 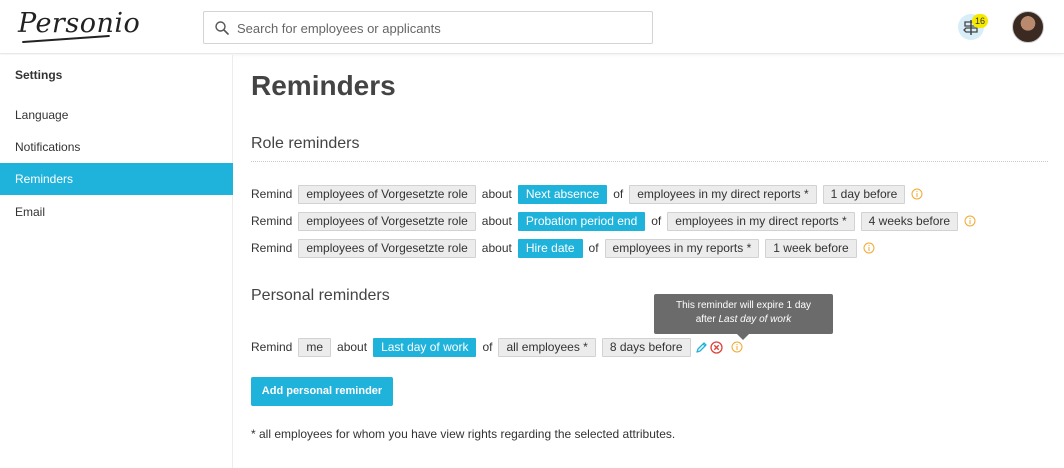 I want to click on top-bar: Personio 16, so click(x=532, y=27).